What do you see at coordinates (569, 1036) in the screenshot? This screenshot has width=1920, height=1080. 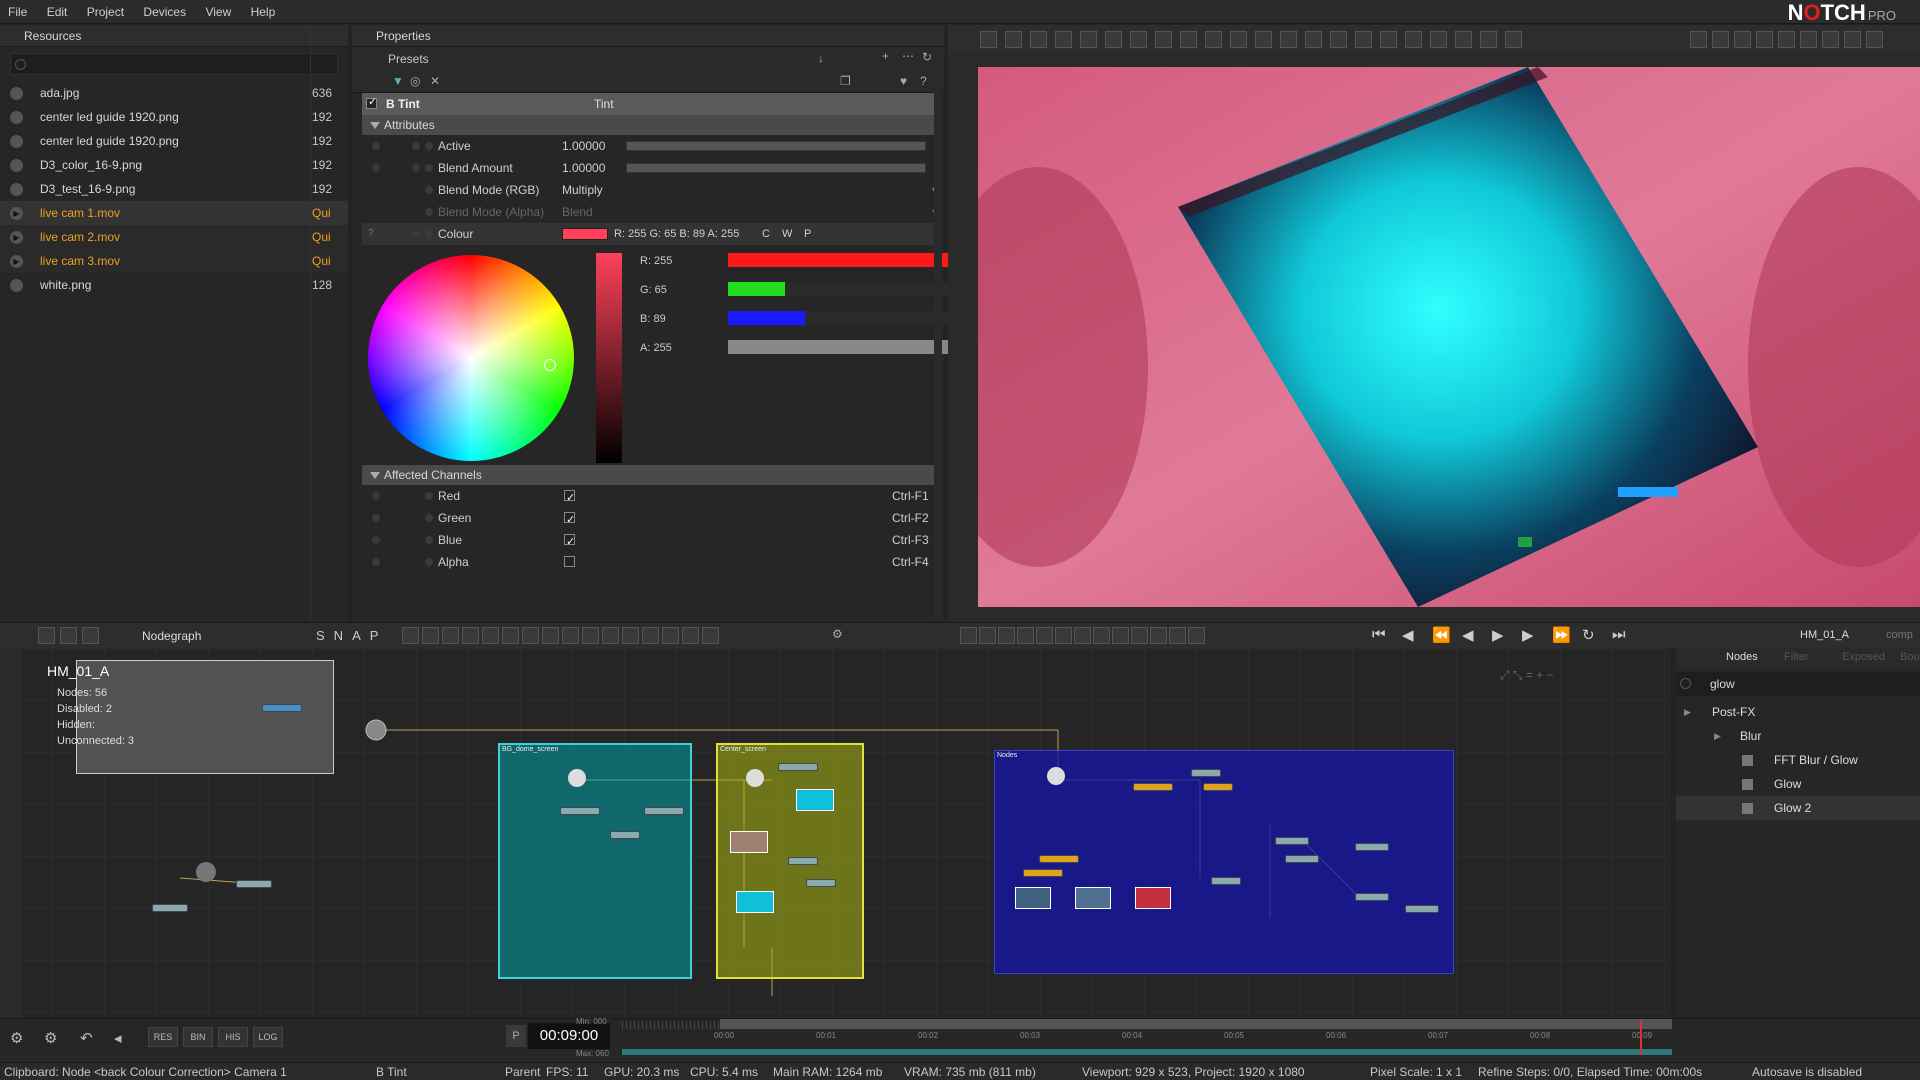 I see `timecode: 00:09:00` at bounding box center [569, 1036].